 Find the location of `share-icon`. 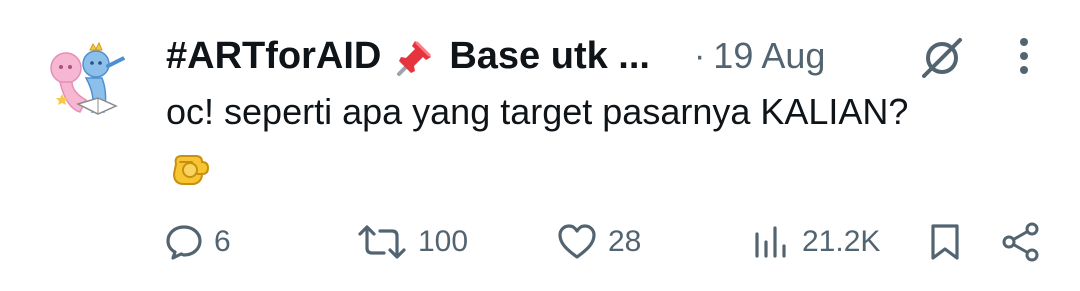

share-icon is located at coordinates (1020, 242).